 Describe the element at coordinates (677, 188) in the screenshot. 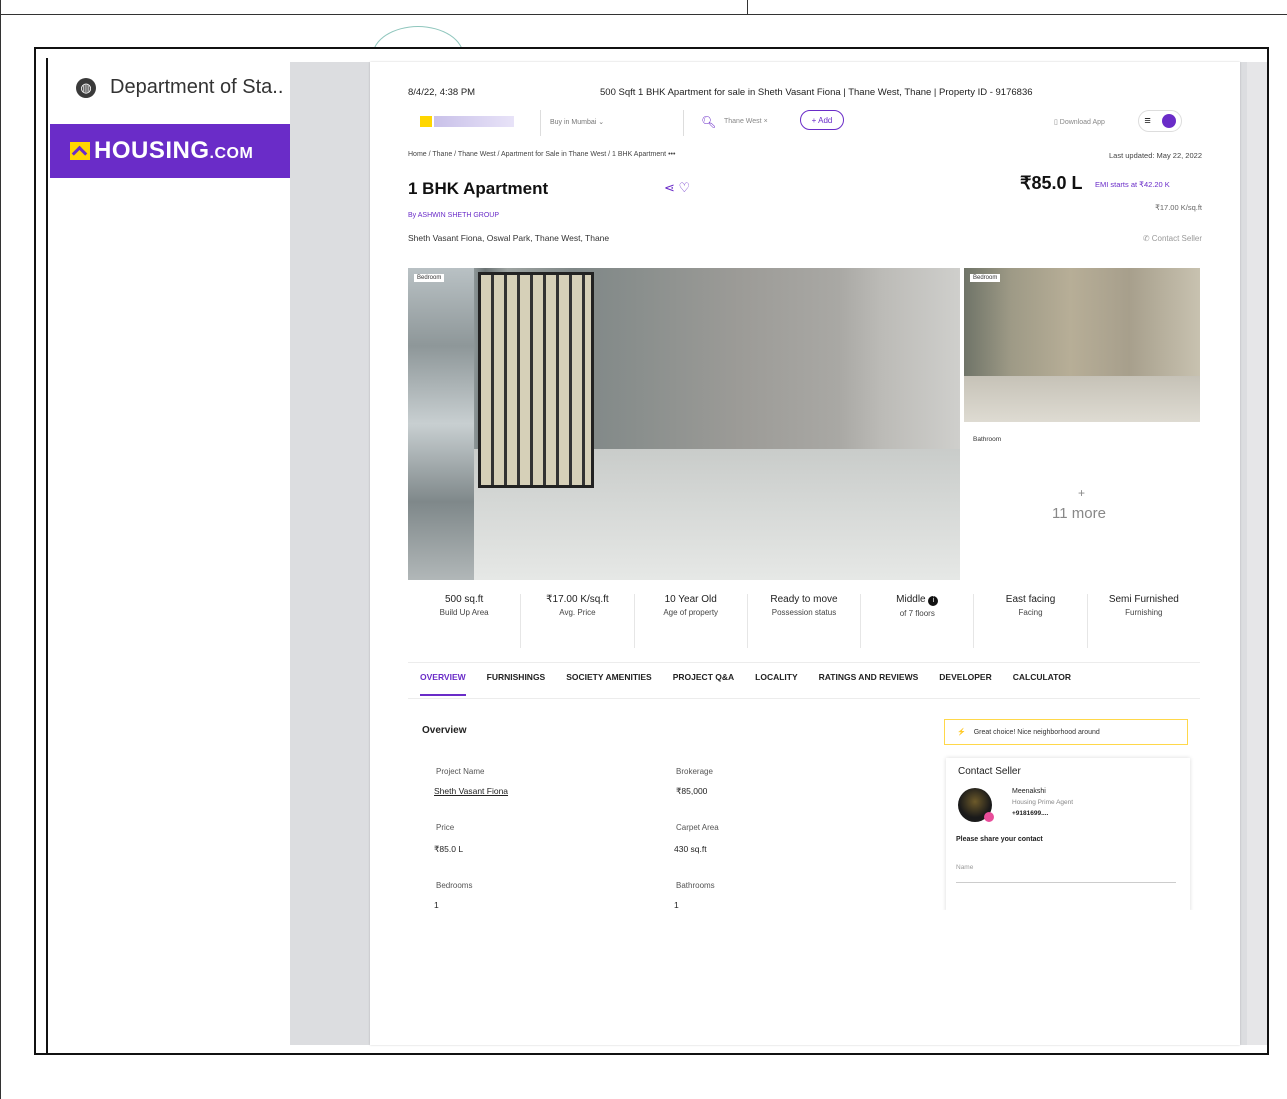

I see `share-favorite-icons: ⋖ ♡` at that location.